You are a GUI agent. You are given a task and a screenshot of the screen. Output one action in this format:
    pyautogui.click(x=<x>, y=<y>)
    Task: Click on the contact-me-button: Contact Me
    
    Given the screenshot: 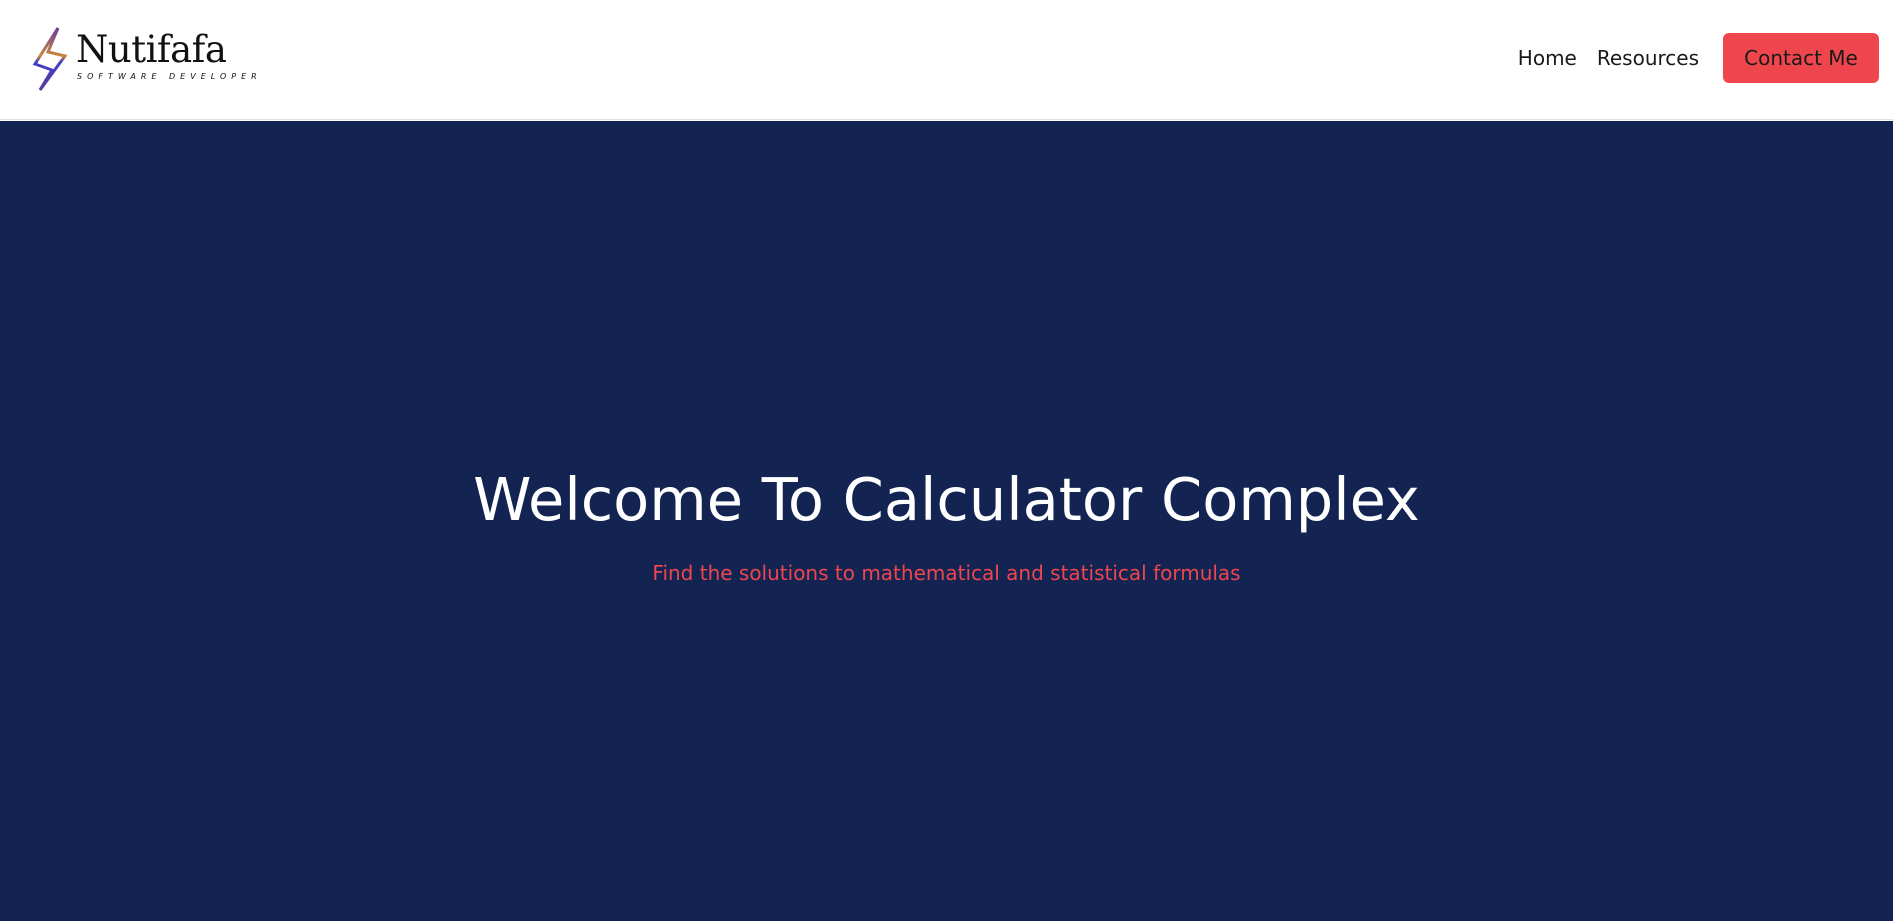 What is the action you would take?
    pyautogui.click(x=1801, y=58)
    